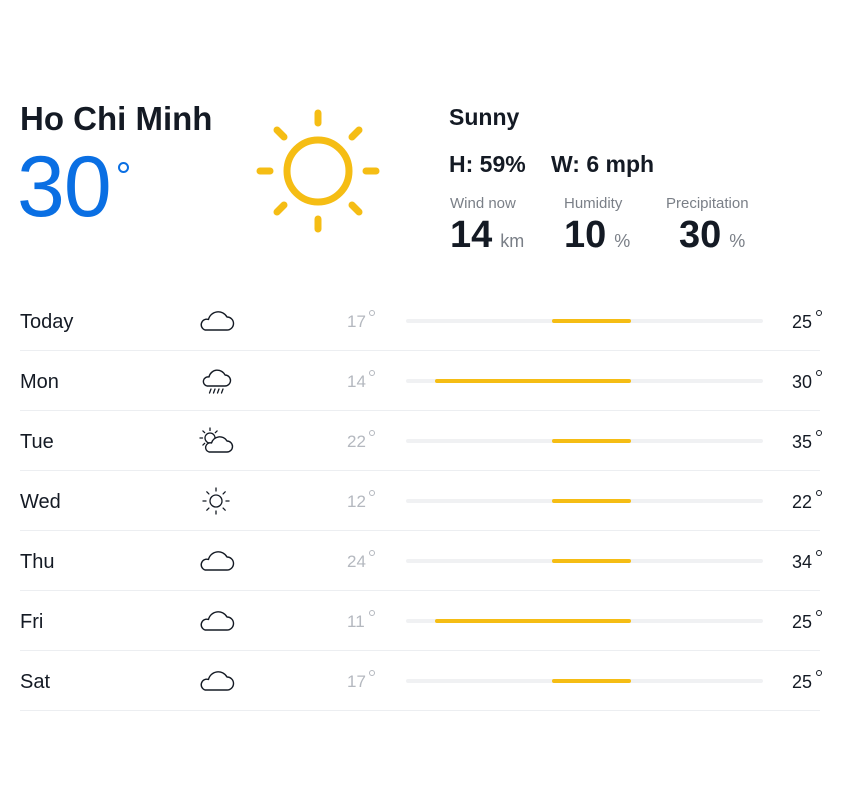  Describe the element at coordinates (512, 241) in the screenshot. I see `stat-unit: km` at that location.